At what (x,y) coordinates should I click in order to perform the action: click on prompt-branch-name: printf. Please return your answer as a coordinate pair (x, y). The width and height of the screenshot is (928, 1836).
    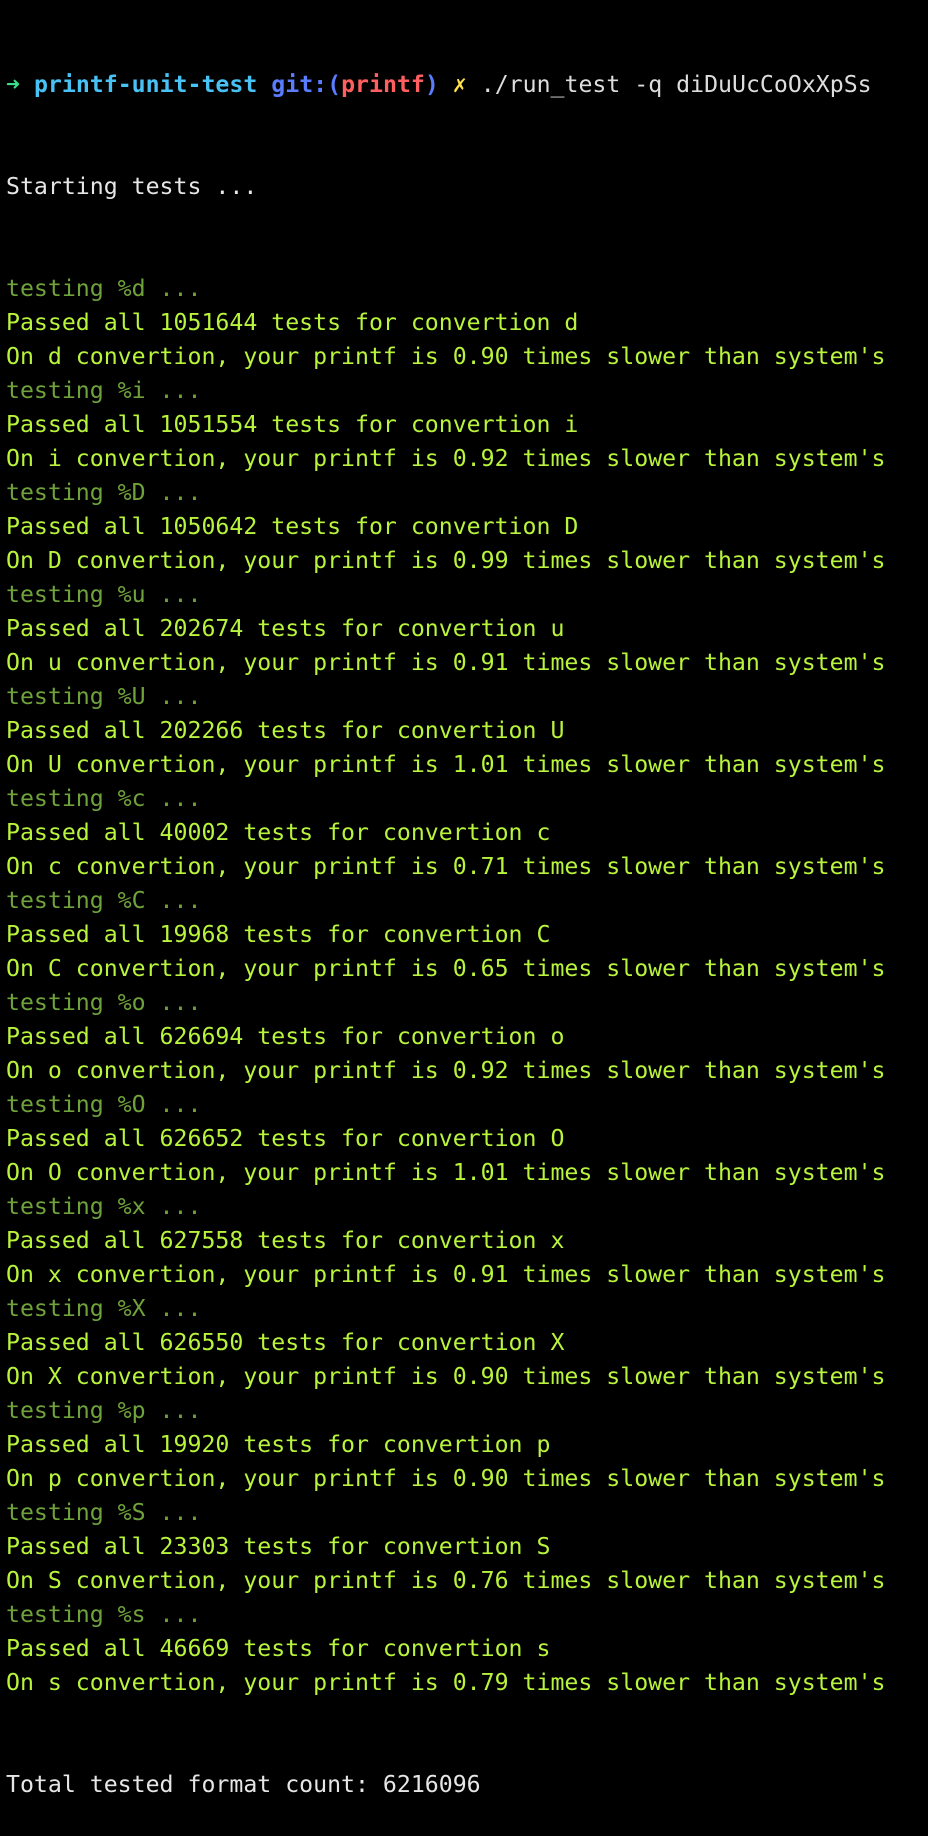
    Looking at the image, I should click on (383, 84).